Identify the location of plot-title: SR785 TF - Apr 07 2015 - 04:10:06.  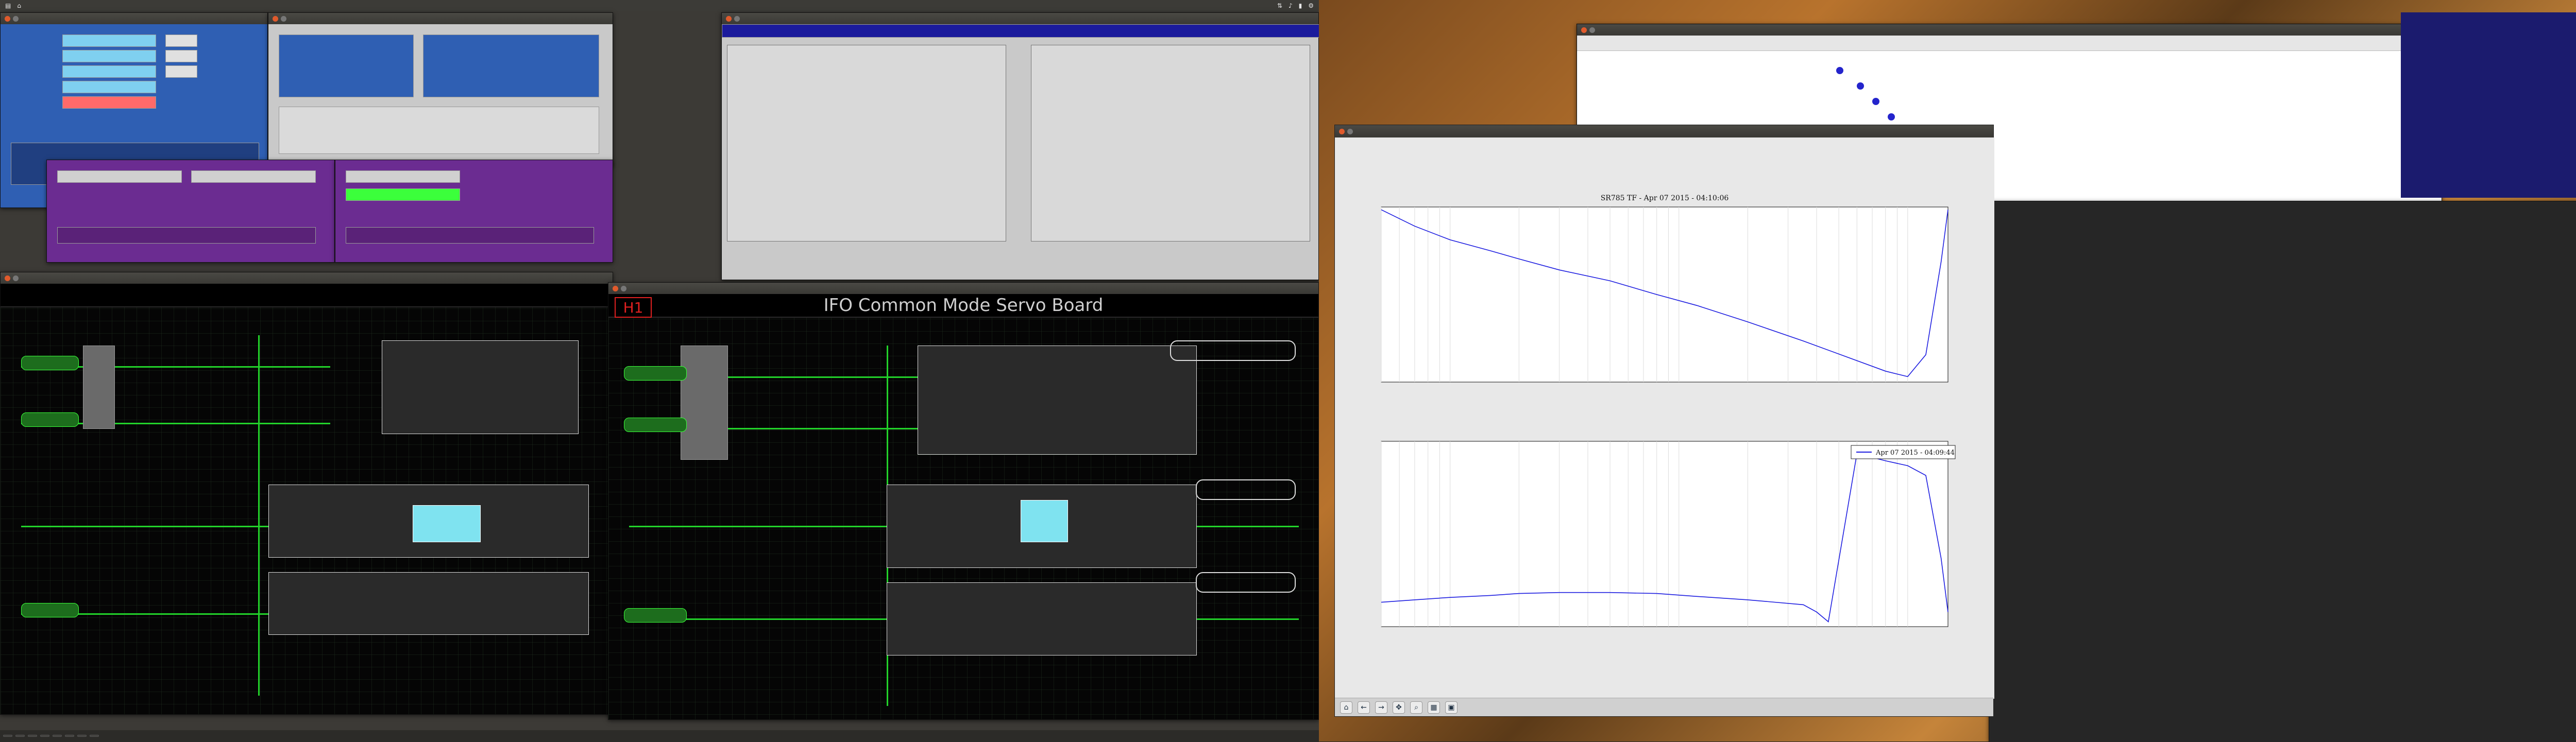
(1665, 198).